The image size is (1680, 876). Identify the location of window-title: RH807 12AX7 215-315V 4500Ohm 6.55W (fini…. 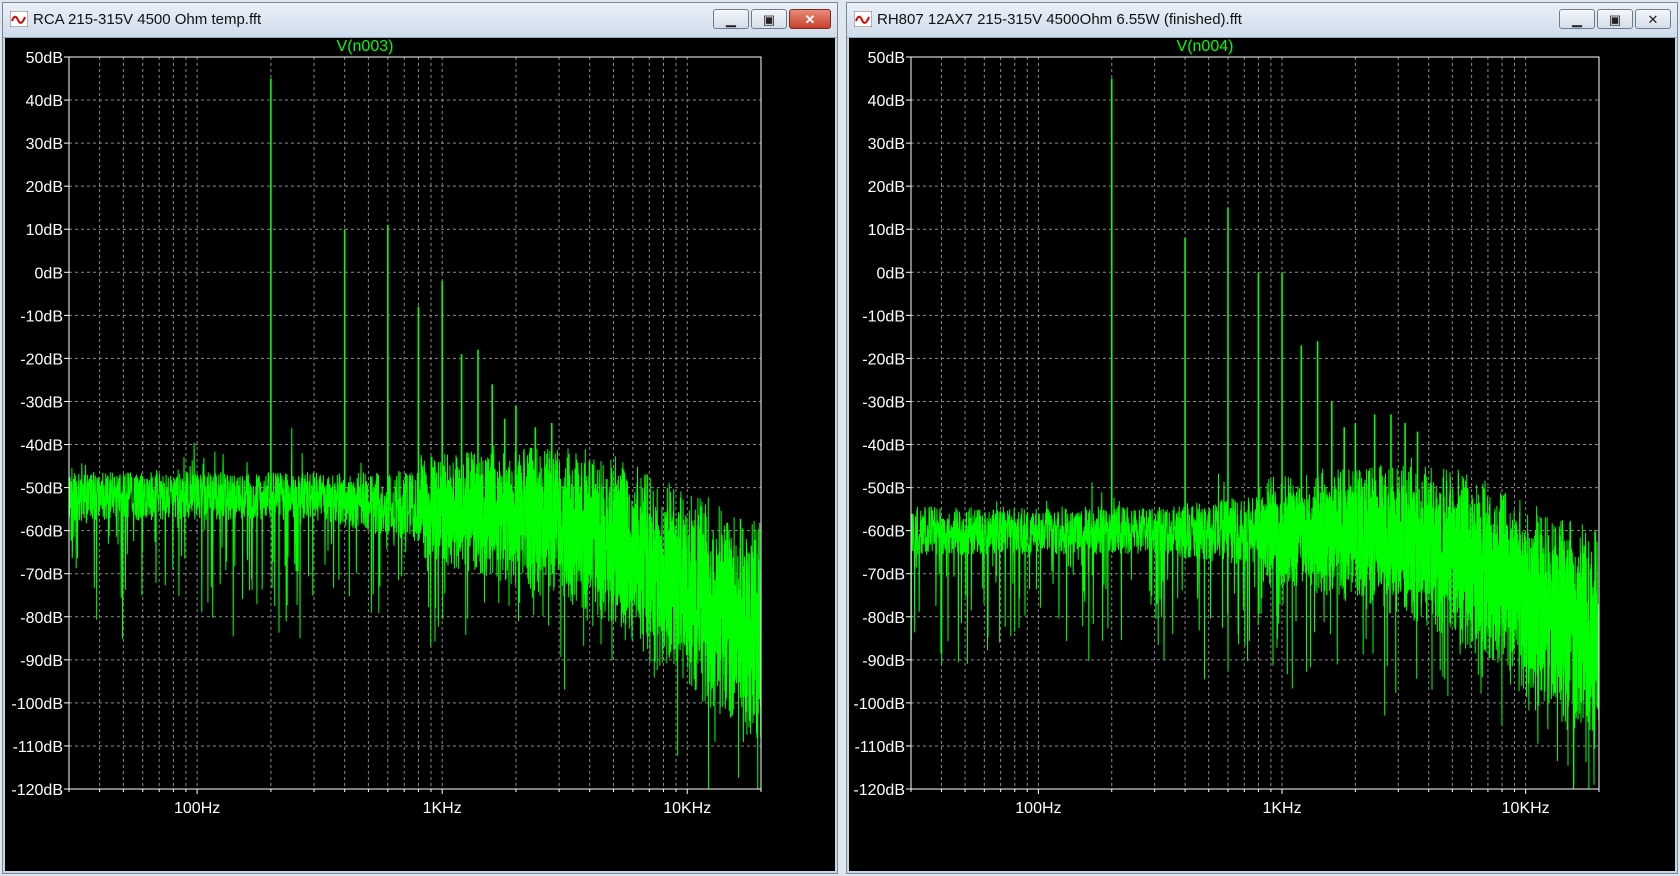
(1059, 19).